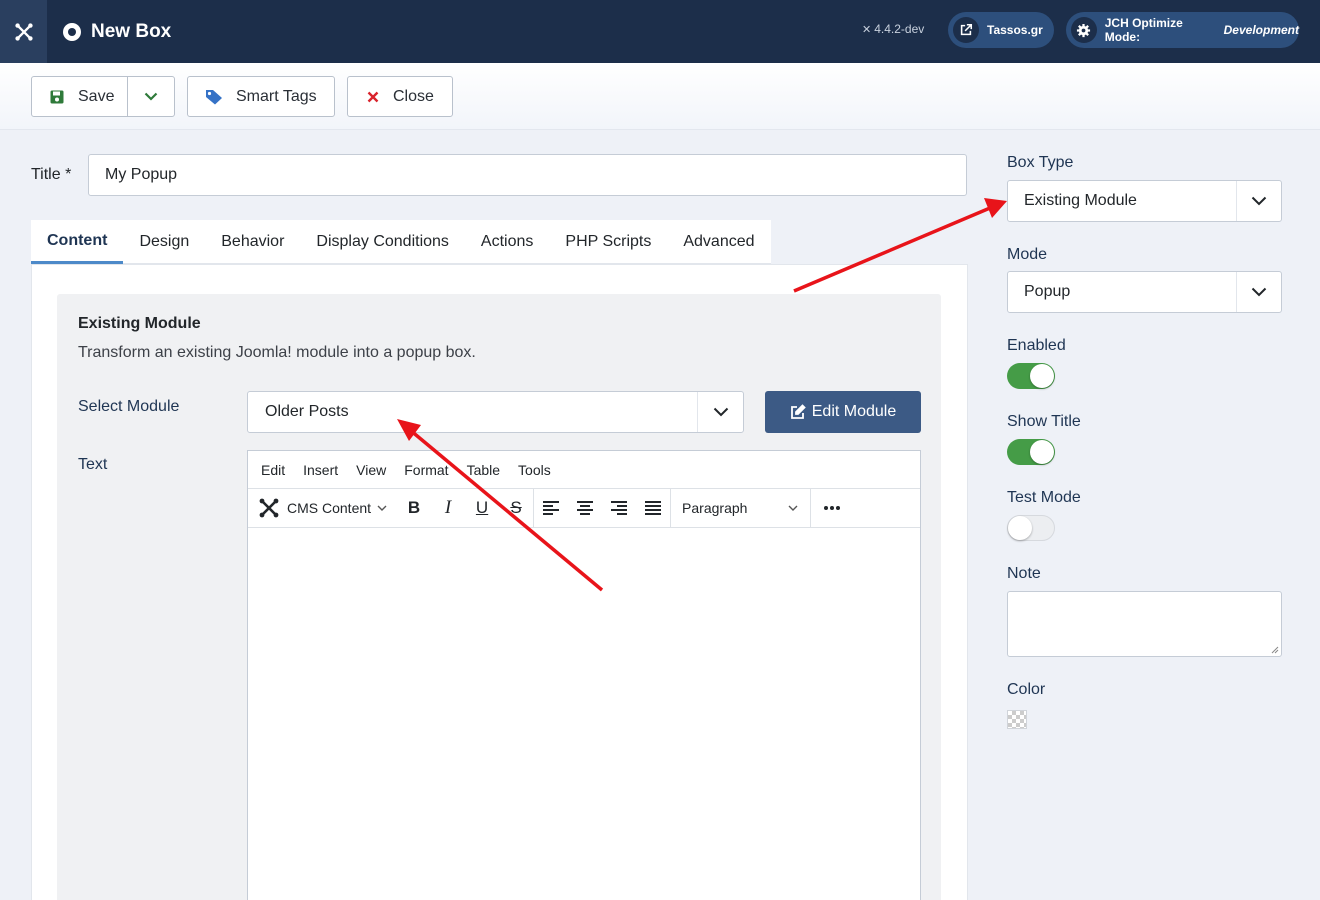  Describe the element at coordinates (72, 31) in the screenshot. I see `record-icon` at that location.